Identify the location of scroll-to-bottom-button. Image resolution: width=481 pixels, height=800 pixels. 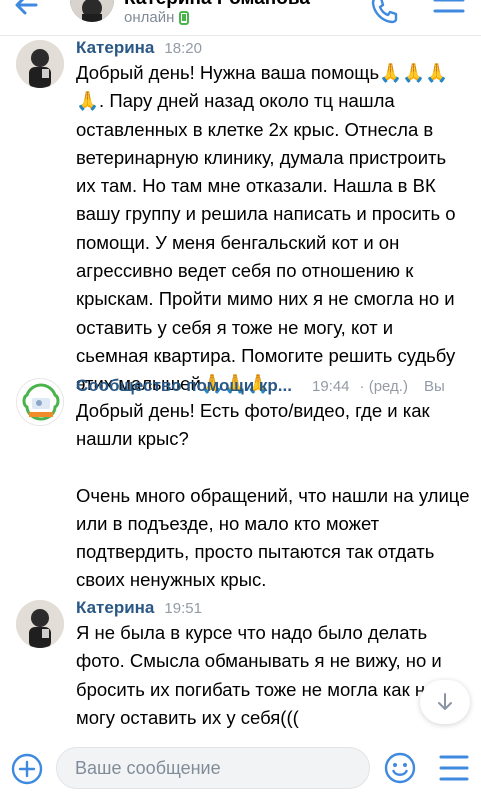
(445, 702).